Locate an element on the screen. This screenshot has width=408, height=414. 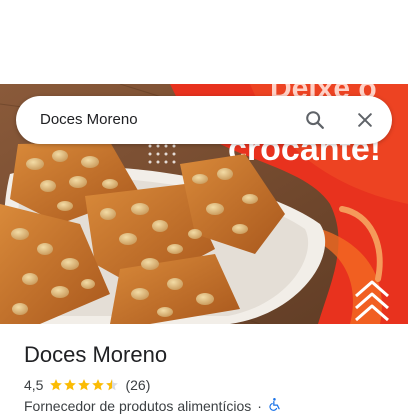
category-row: Fornecedor de produtos alimentícios · is located at coordinates (153, 405).